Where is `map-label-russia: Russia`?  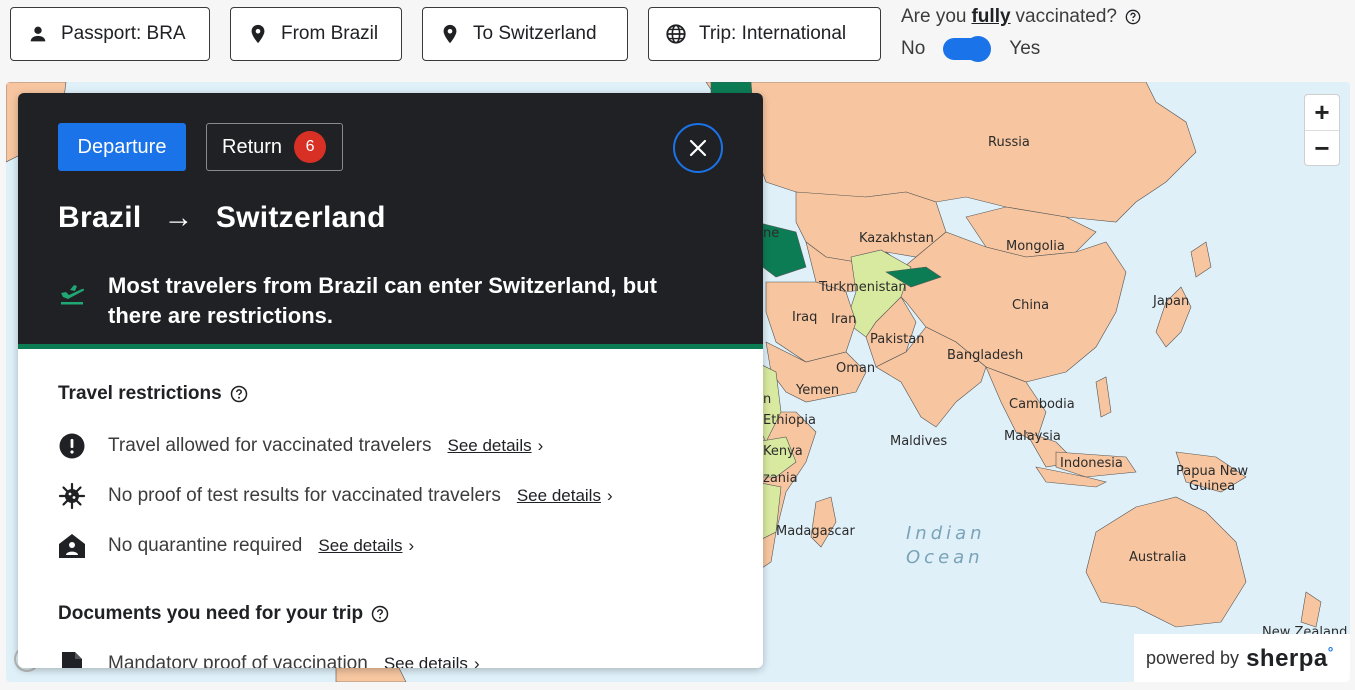 map-label-russia: Russia is located at coordinates (1009, 142).